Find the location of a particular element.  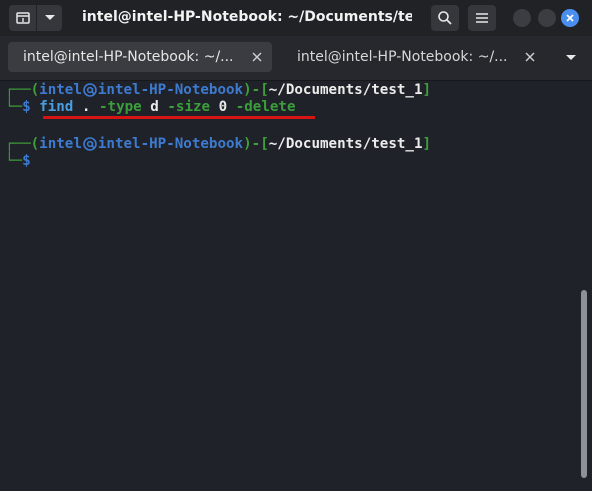

new-tab-icon is located at coordinates (22, 18).